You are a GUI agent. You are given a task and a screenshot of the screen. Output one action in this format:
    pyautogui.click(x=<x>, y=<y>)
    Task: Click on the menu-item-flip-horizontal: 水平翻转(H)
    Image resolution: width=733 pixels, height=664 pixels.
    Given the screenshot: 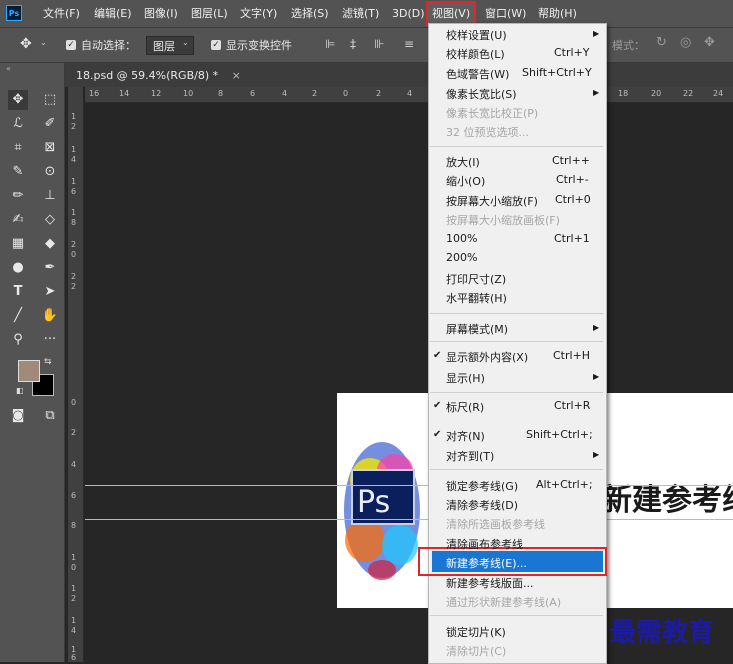 What is the action you would take?
    pyautogui.click(x=476, y=298)
    